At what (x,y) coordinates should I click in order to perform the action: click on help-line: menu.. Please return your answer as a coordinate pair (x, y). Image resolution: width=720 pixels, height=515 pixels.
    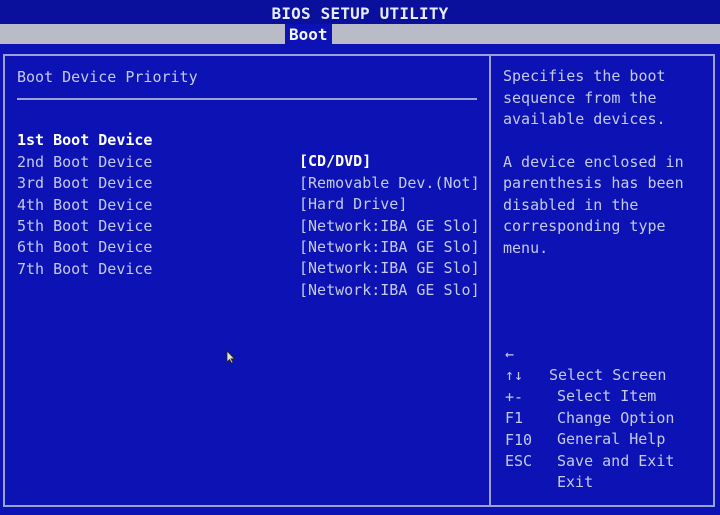
    Looking at the image, I should click on (526, 247).